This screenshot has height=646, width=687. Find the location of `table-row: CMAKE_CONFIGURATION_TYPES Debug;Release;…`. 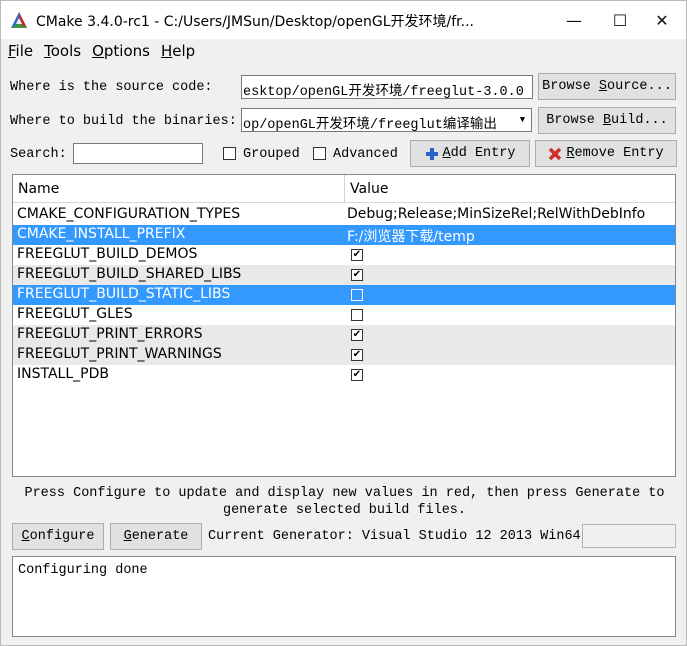

table-row: CMAKE_CONFIGURATION_TYPES Debug;Release;… is located at coordinates (344, 215).